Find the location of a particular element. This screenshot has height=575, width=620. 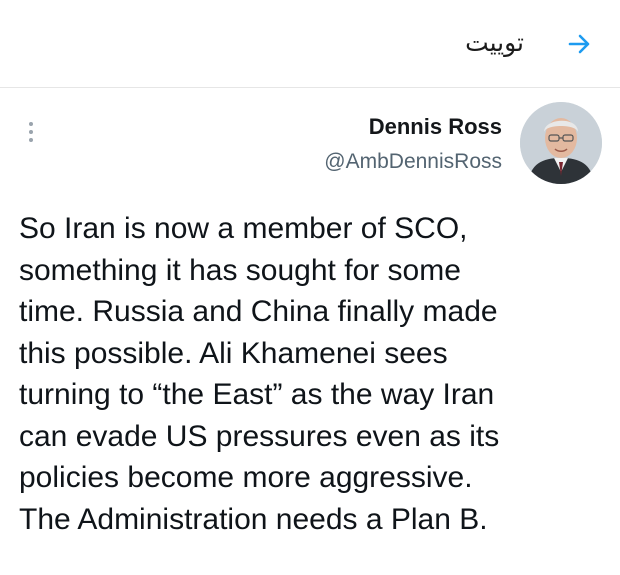

arrow-right-icon is located at coordinates (579, 44).